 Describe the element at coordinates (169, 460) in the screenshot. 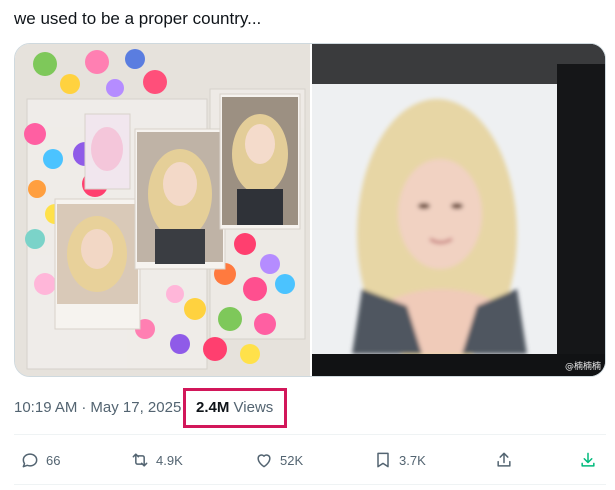

I see `repost-count: 4.9K` at that location.